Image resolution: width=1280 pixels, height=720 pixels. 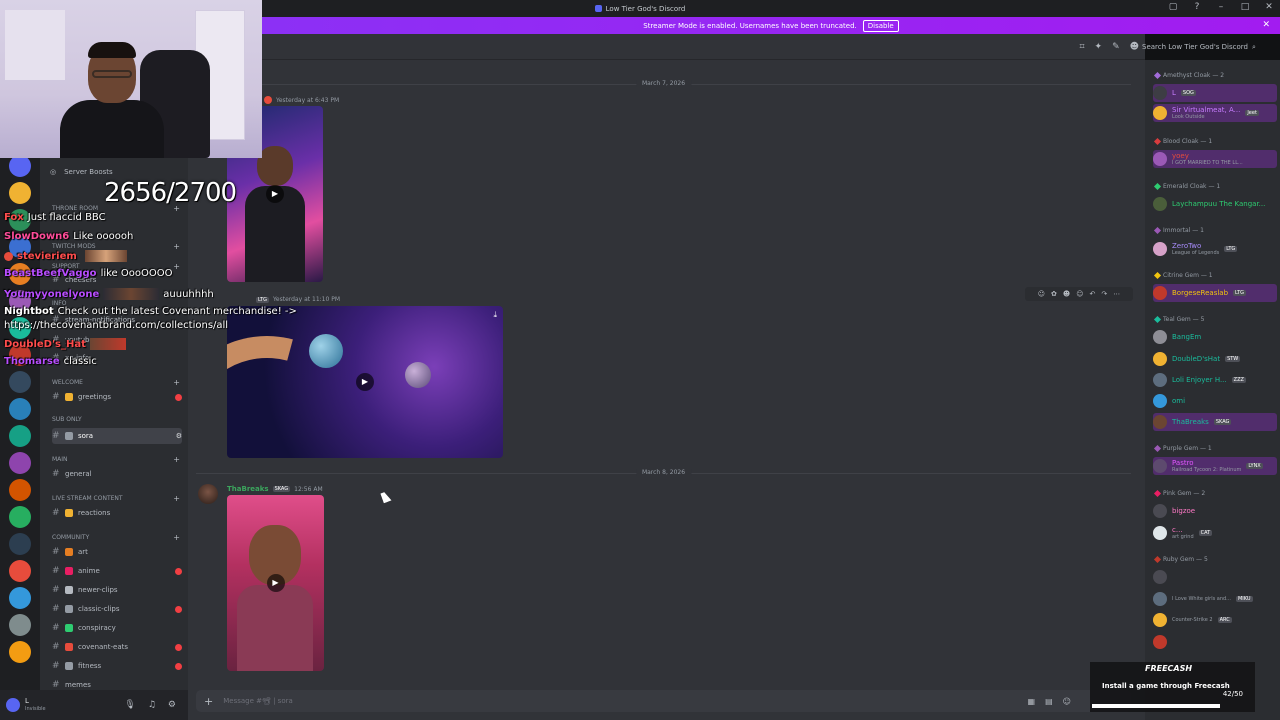 I want to click on reaction-icon: ☺, so click(x=1041, y=294).